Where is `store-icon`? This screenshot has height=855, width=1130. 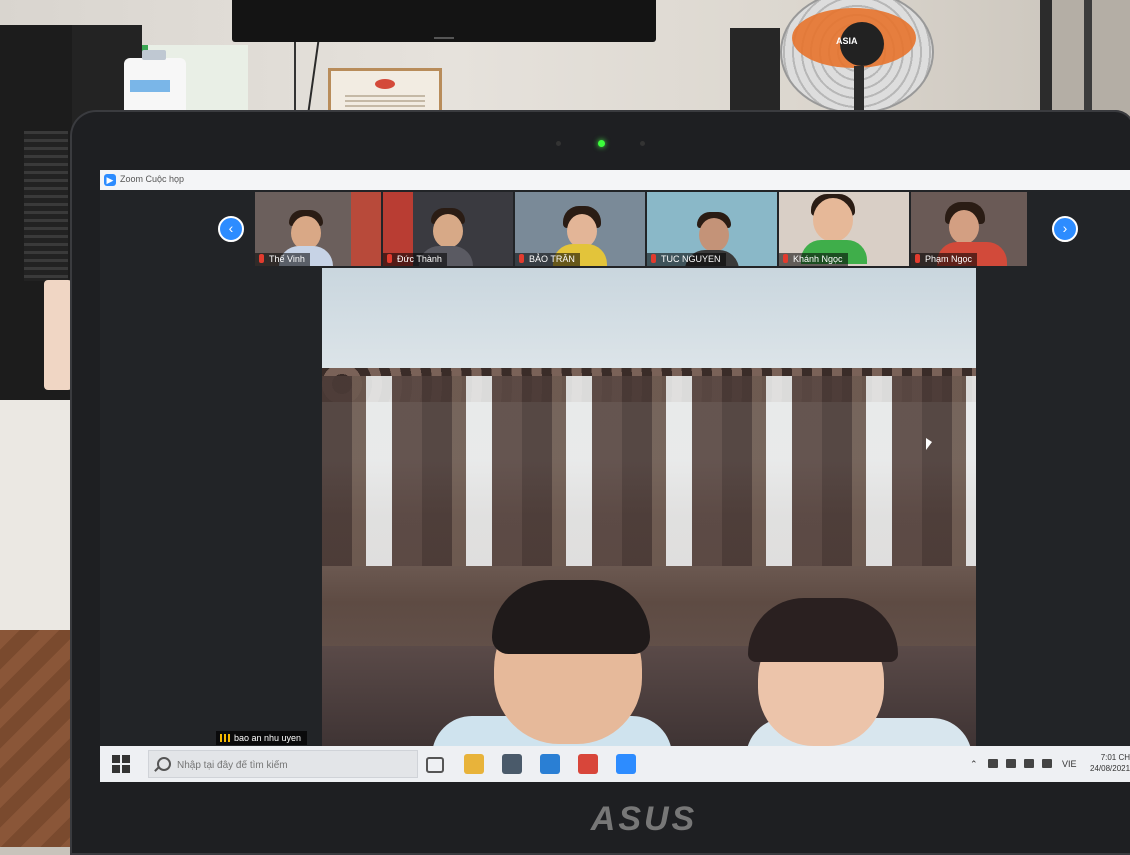
store-icon is located at coordinates (512, 764).